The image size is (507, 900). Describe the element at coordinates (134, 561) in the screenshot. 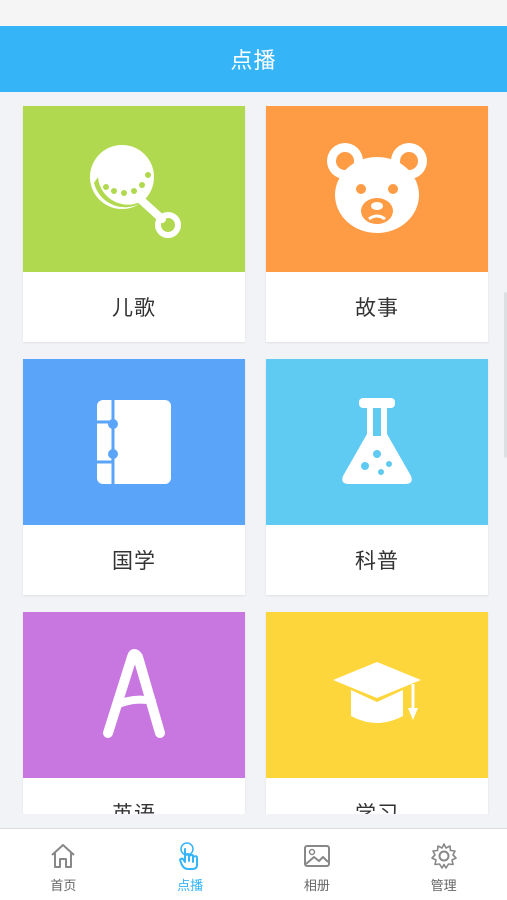

I see `card-label: 国学` at that location.